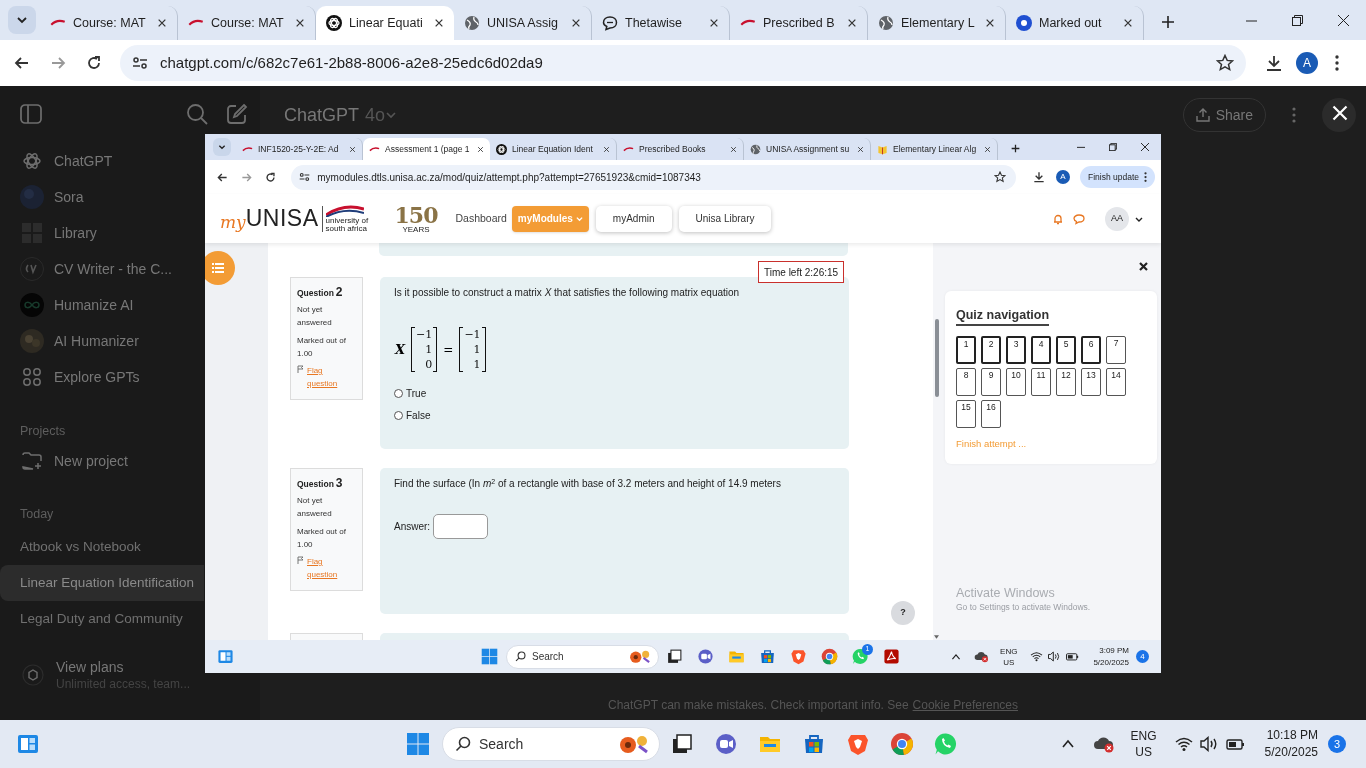  What do you see at coordinates (966, 414) in the screenshot?
I see `question-nav-button: 15` at bounding box center [966, 414].